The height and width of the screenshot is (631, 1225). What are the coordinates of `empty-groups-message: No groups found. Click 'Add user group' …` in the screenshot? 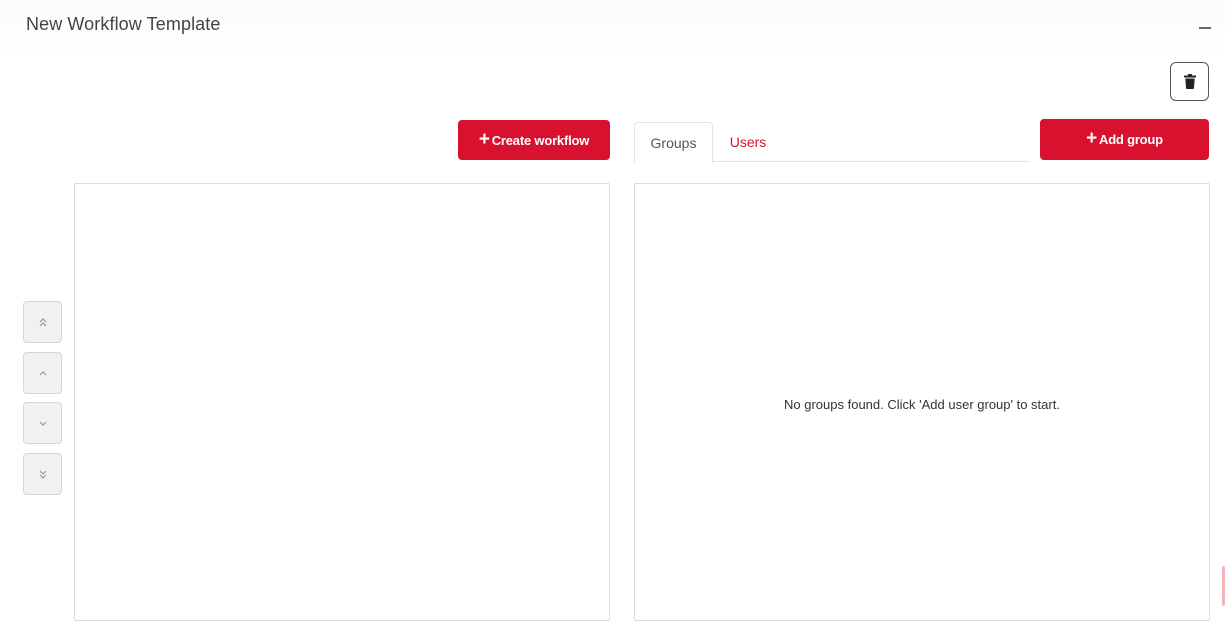 It's located at (922, 404).